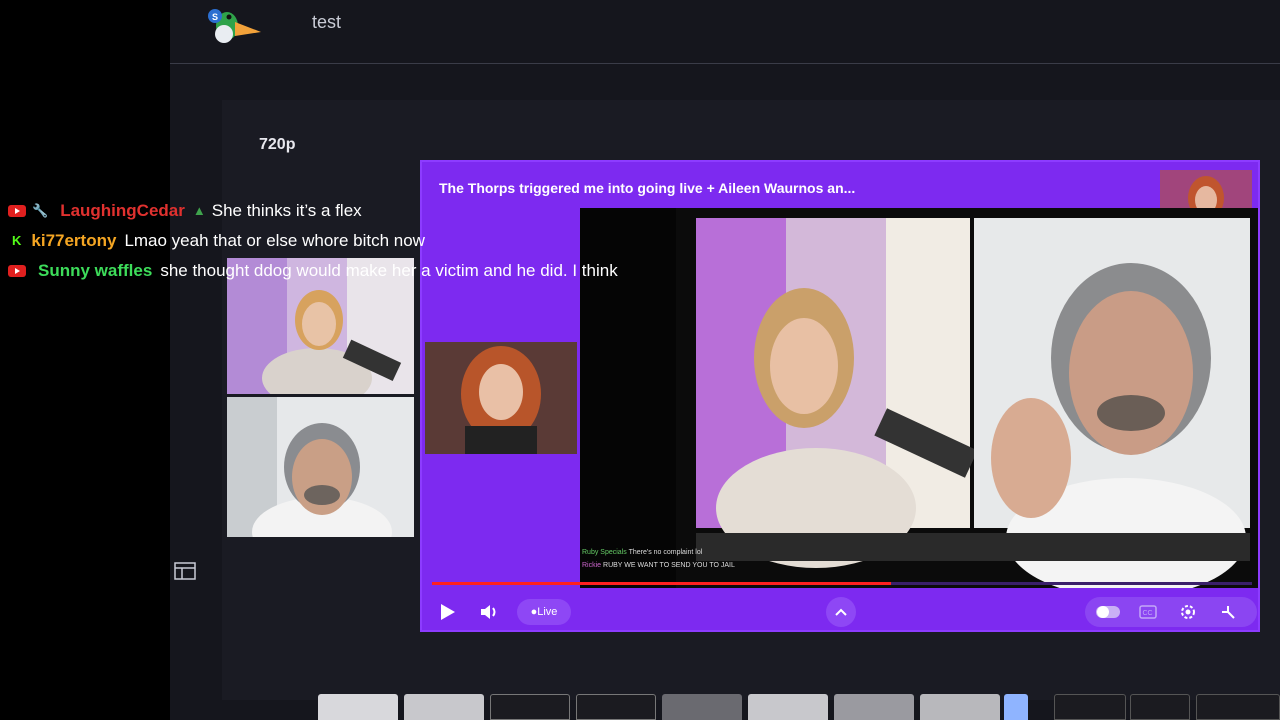 The image size is (1280, 720). I want to click on live-indicator: ● Live, so click(544, 612).